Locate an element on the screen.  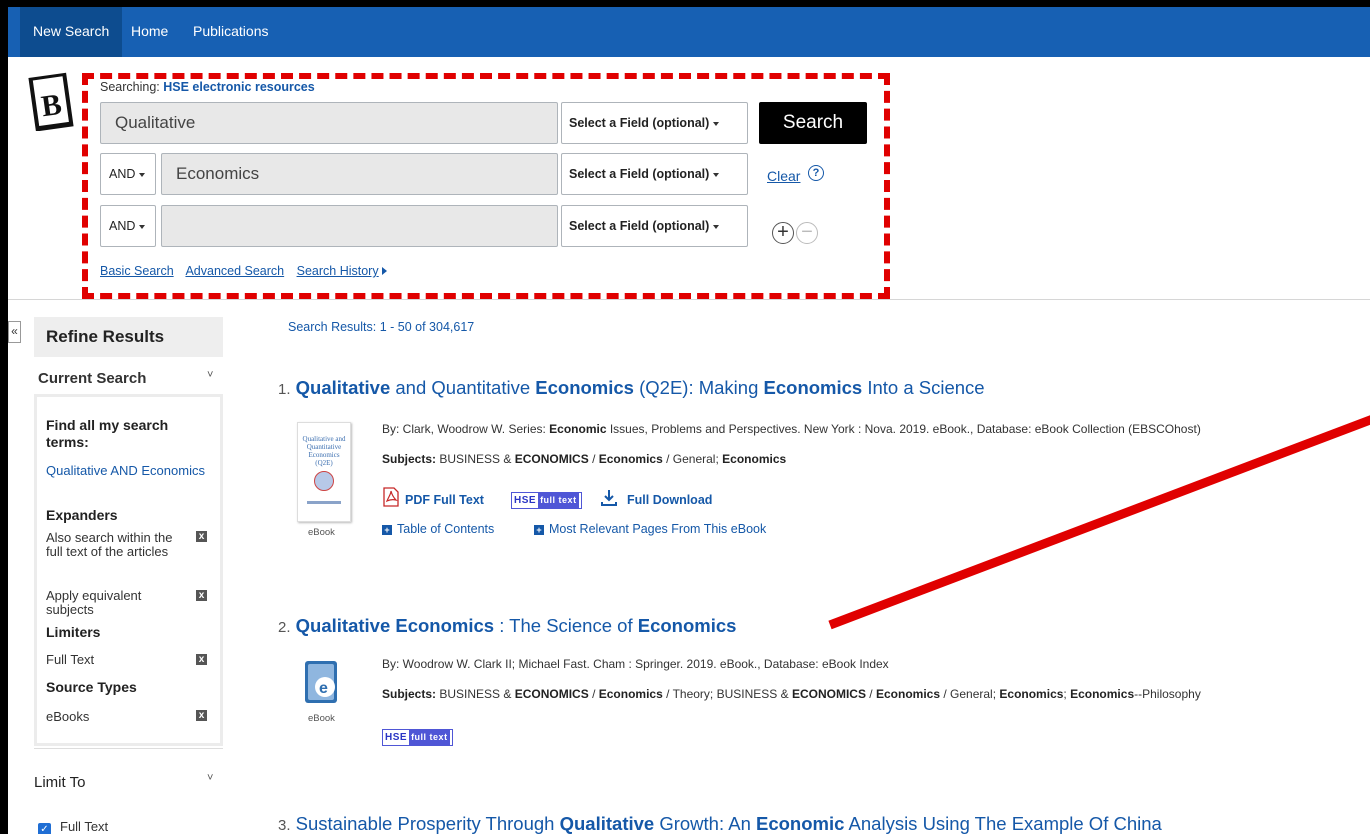
expander-item: Apply equivalent subjects is located at coordinates (94, 602).